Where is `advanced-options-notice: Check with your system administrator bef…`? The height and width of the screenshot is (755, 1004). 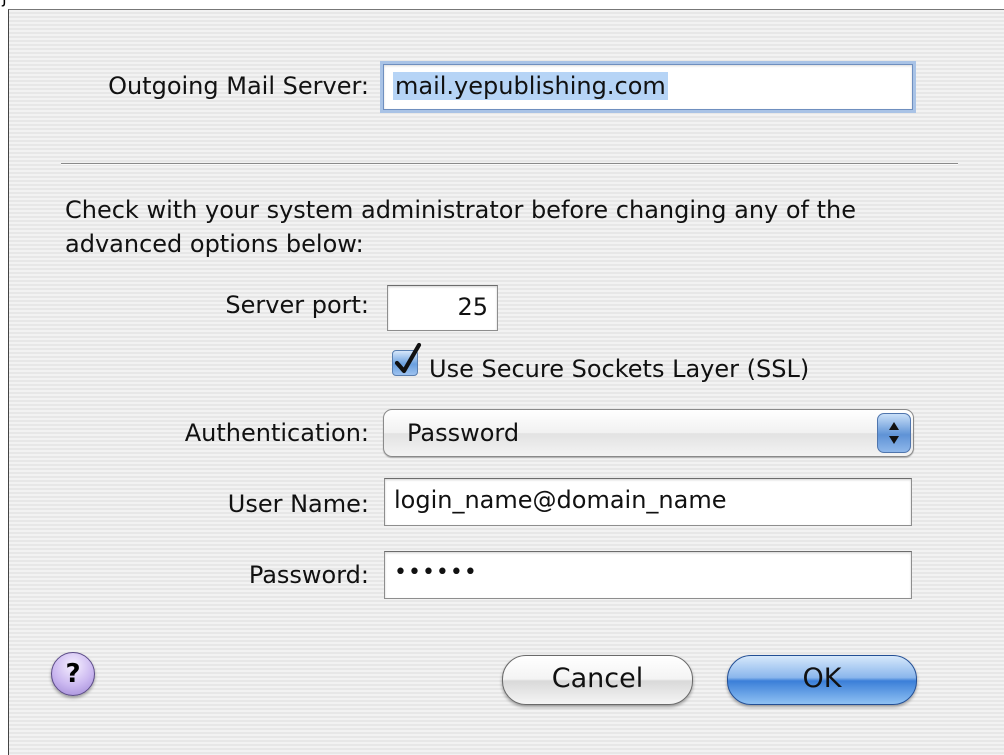 advanced-options-notice: Check with your system administrator bef… is located at coordinates (461, 227).